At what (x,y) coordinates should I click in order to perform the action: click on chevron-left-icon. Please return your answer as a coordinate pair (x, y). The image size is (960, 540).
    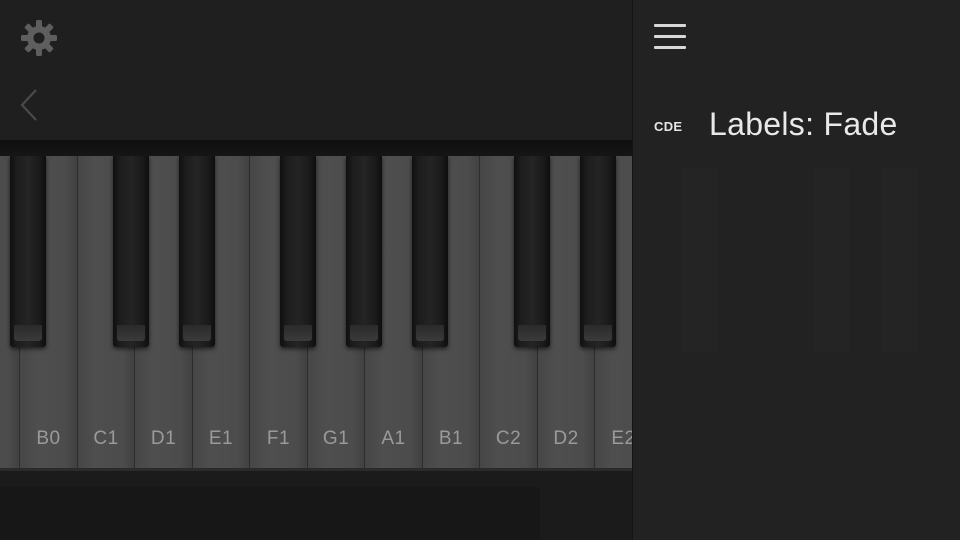
    Looking at the image, I should click on (29, 105).